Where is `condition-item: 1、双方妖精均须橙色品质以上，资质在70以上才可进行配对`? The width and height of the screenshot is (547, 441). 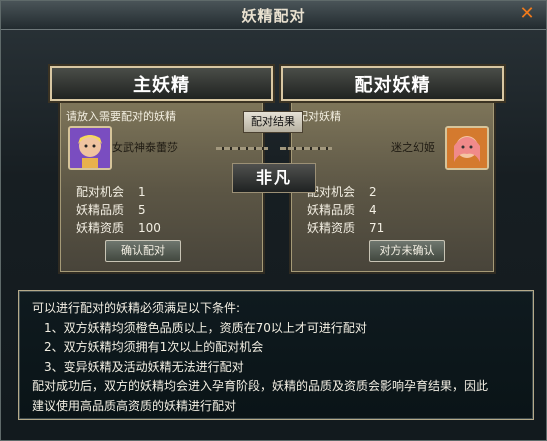 condition-item: 1、双方妖精均须橙色品质以上，资质在70以上才可进行配对 is located at coordinates (205, 327).